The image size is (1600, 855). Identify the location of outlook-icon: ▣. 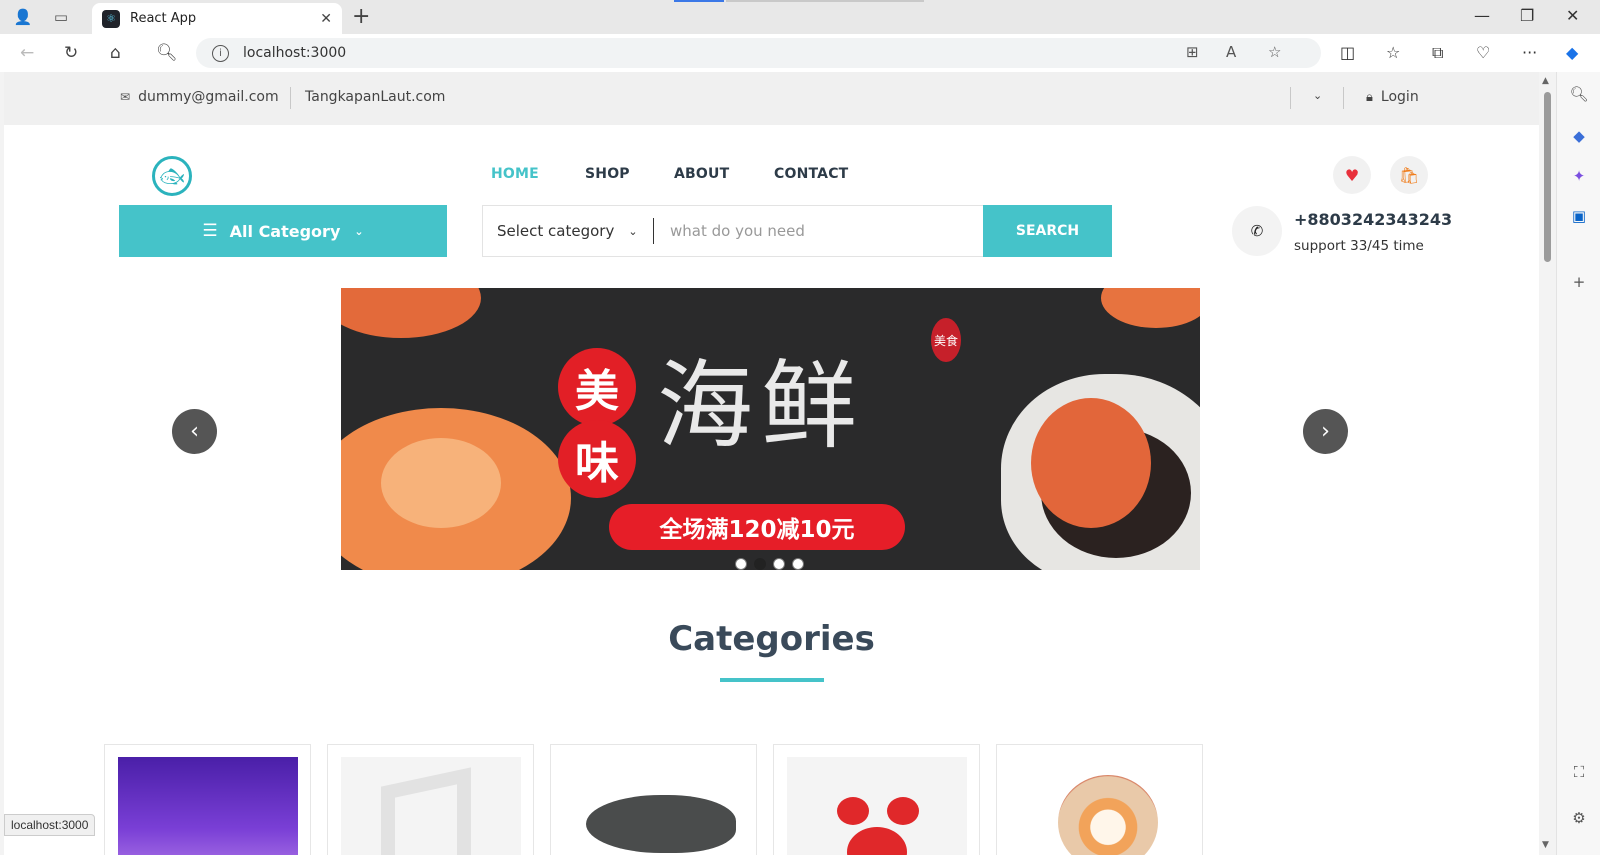
(1579, 216).